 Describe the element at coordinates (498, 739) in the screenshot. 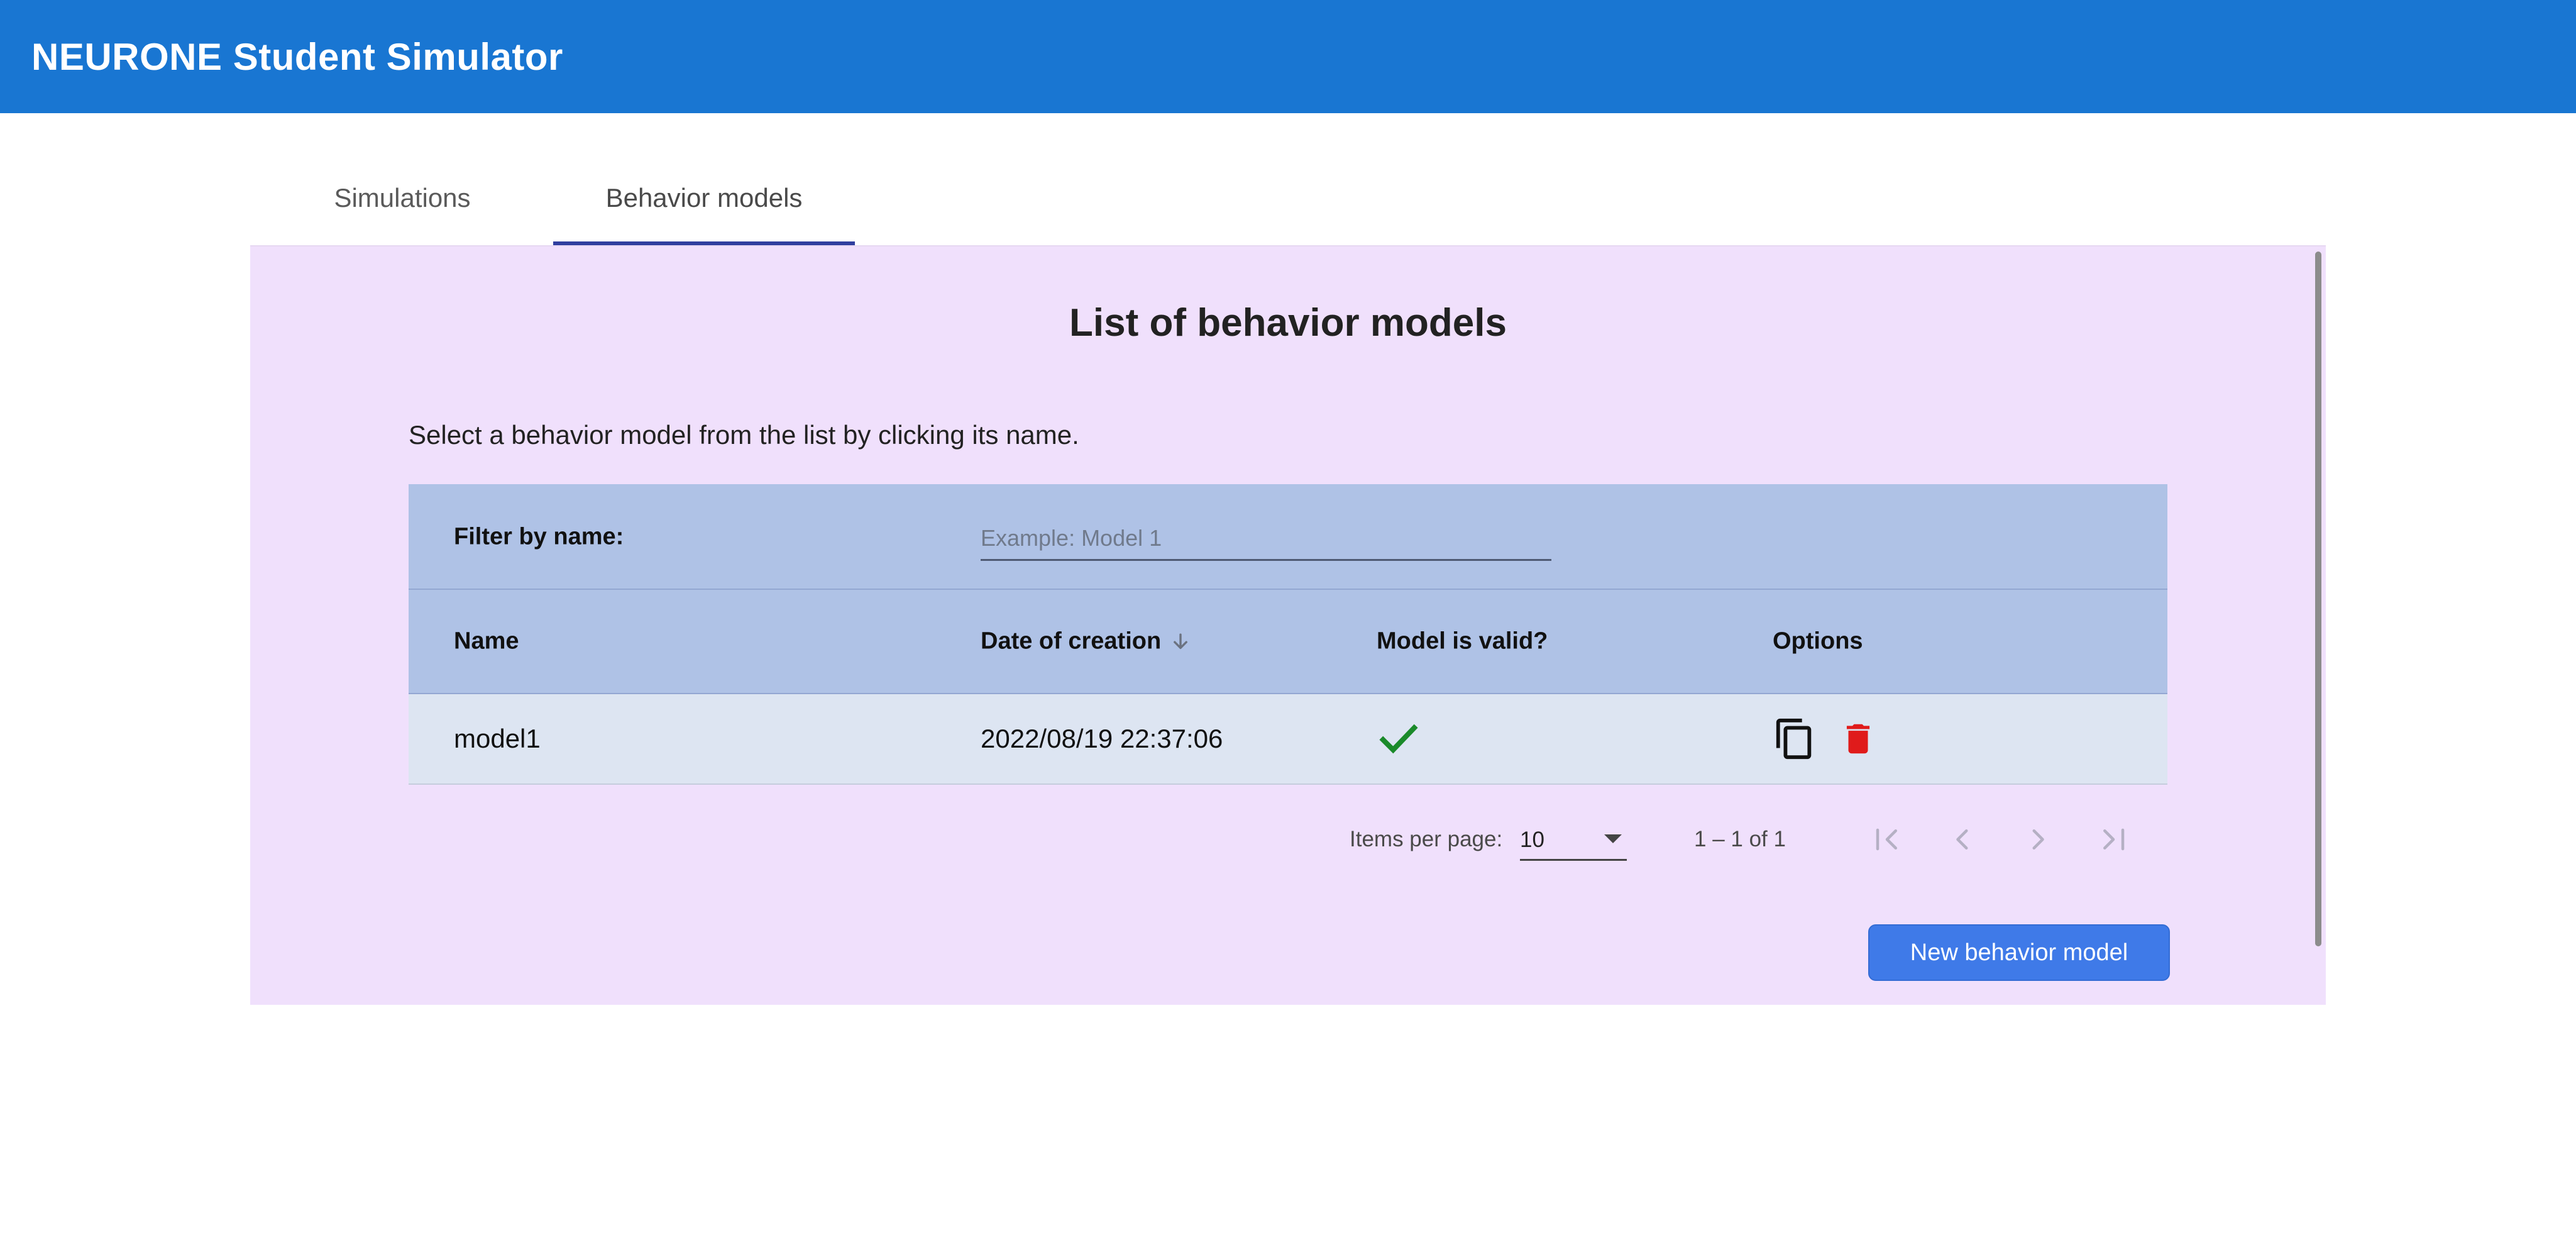

I see `model-name-link: model1` at that location.